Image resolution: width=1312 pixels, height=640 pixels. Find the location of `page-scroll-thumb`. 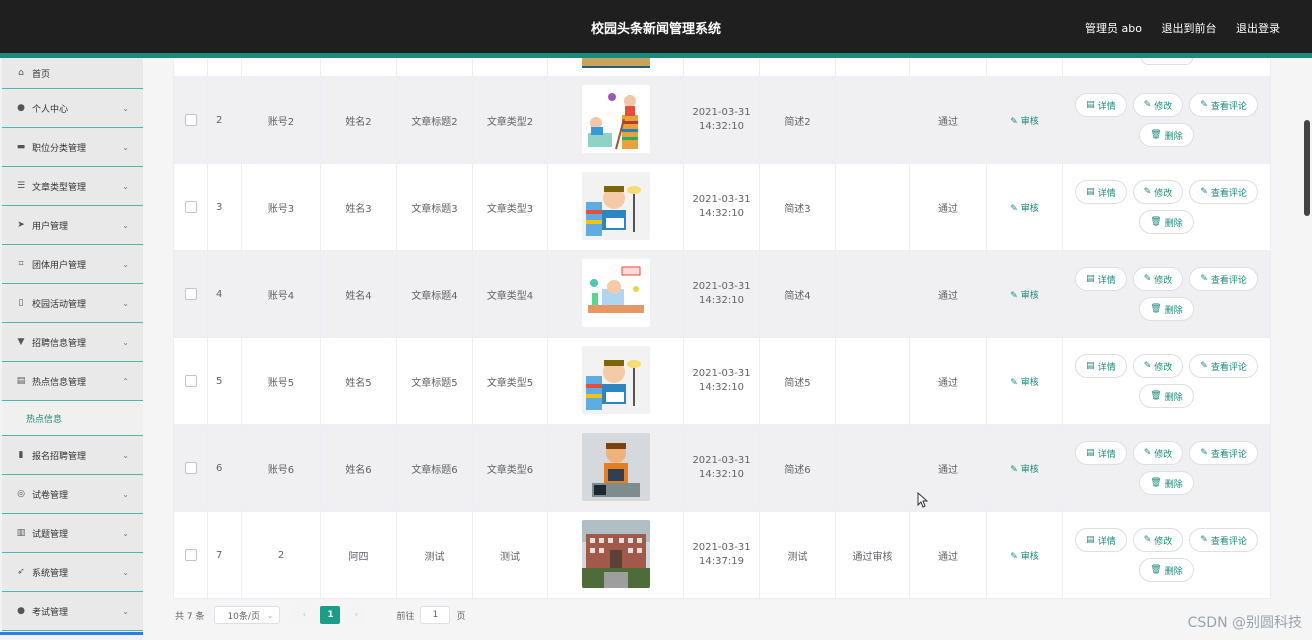

page-scroll-thumb is located at coordinates (1307, 168).